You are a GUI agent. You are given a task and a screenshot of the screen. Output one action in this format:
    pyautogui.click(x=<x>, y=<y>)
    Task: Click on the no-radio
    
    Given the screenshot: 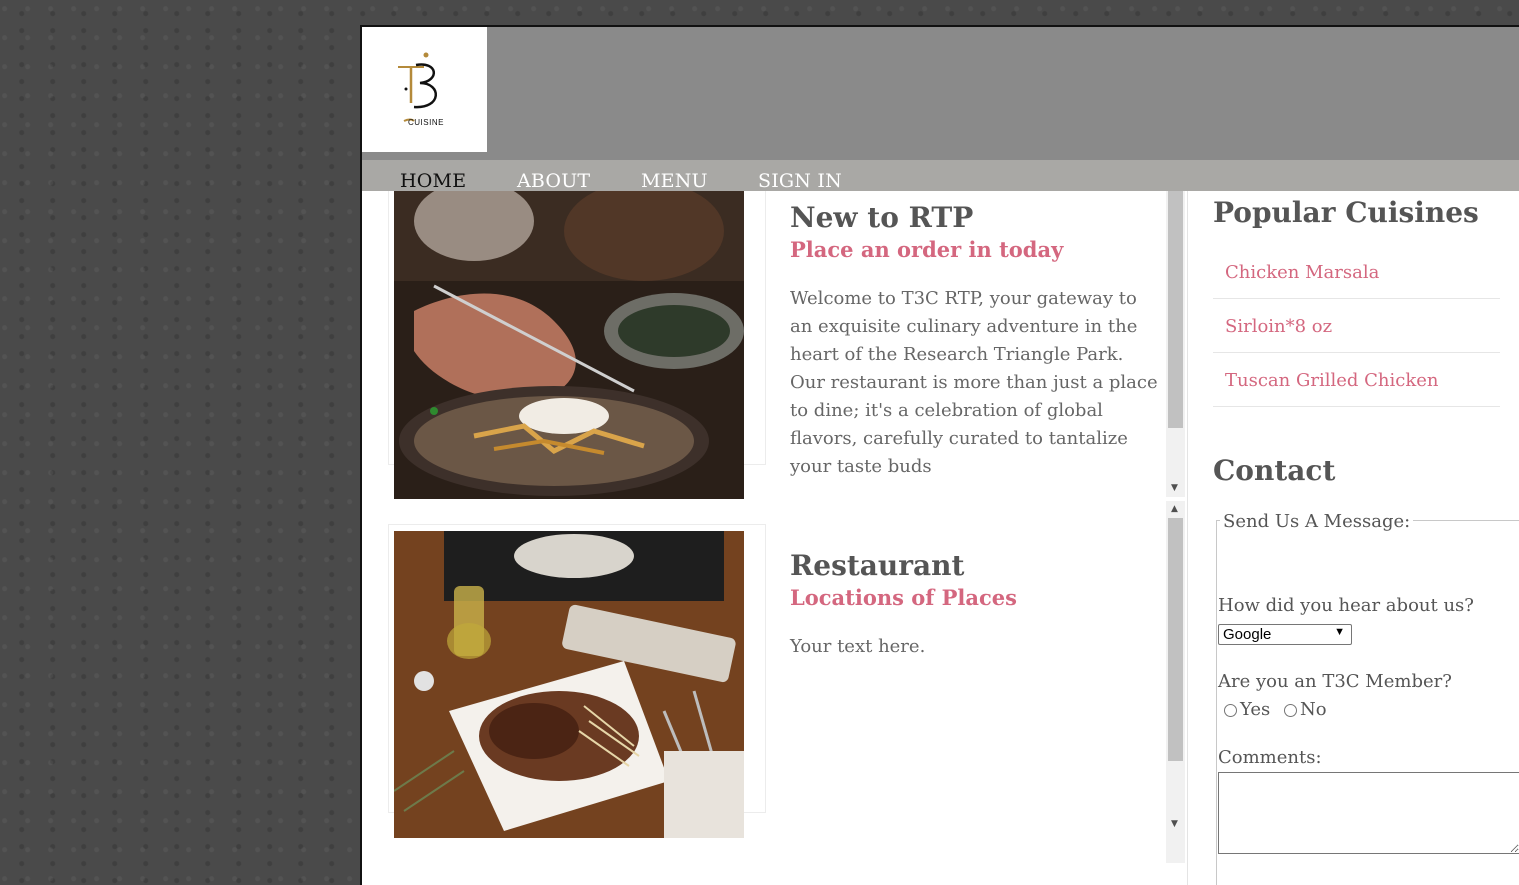 What is the action you would take?
    pyautogui.click(x=1290, y=710)
    